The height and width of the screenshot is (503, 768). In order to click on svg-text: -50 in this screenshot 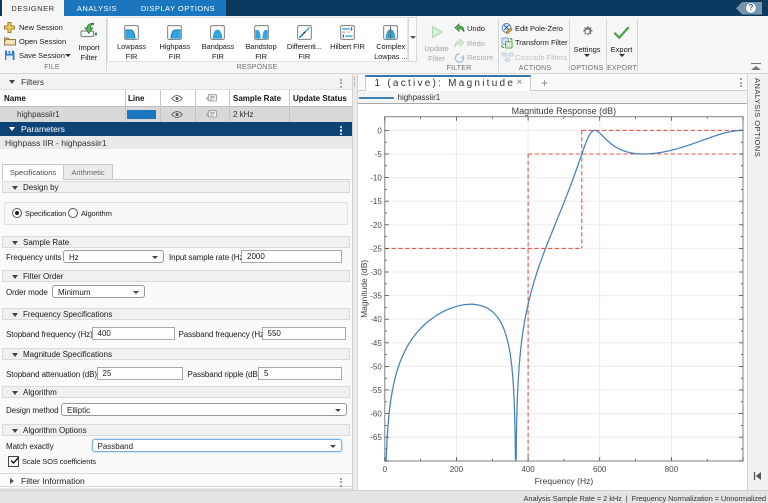, I will do `click(376, 366)`.